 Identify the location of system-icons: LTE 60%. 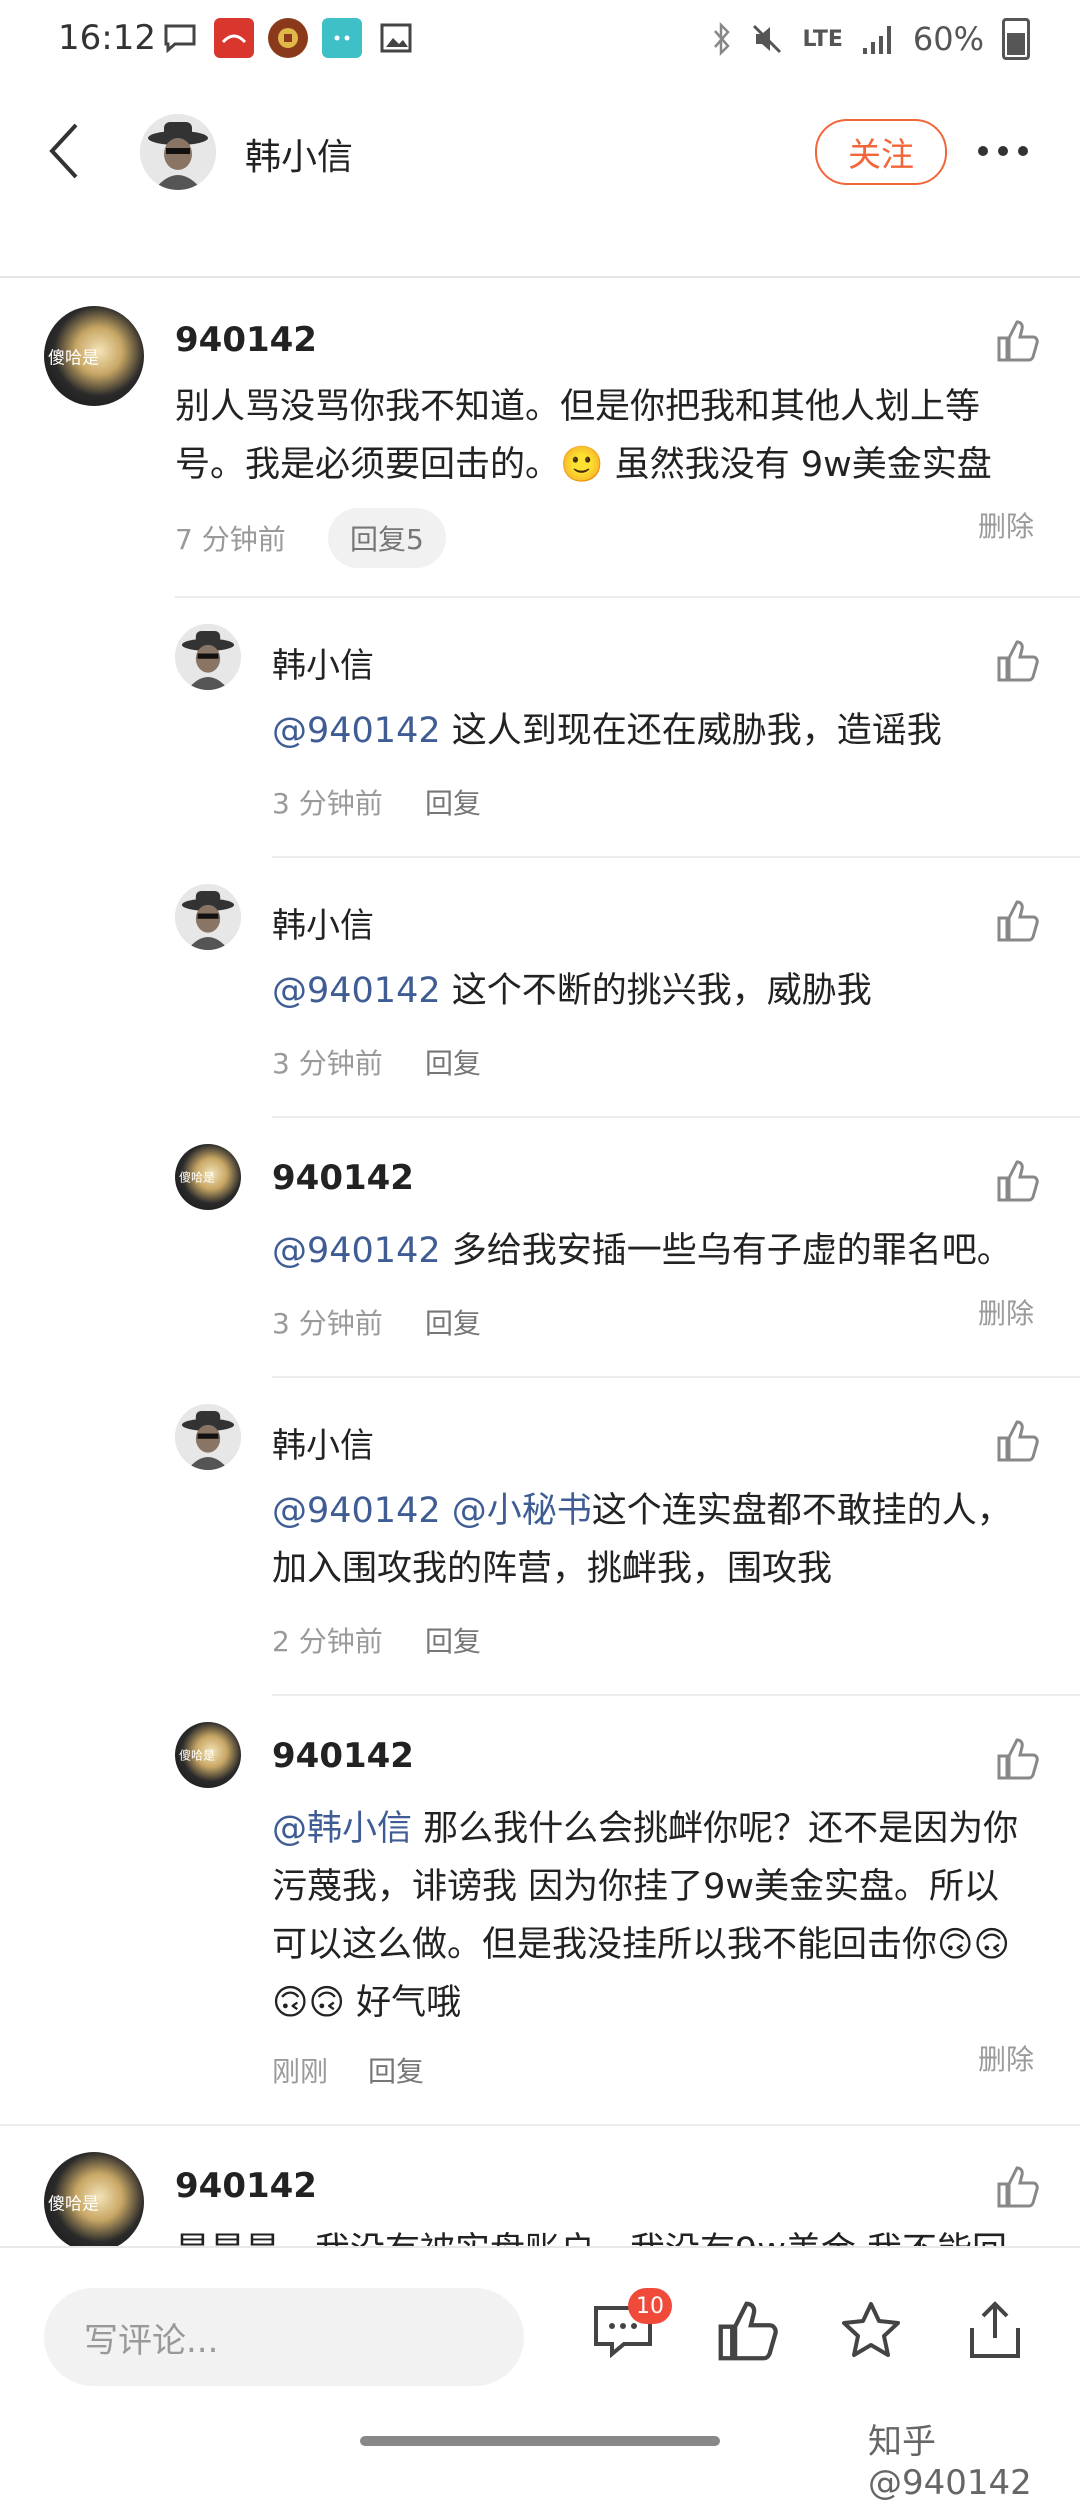
(871, 39).